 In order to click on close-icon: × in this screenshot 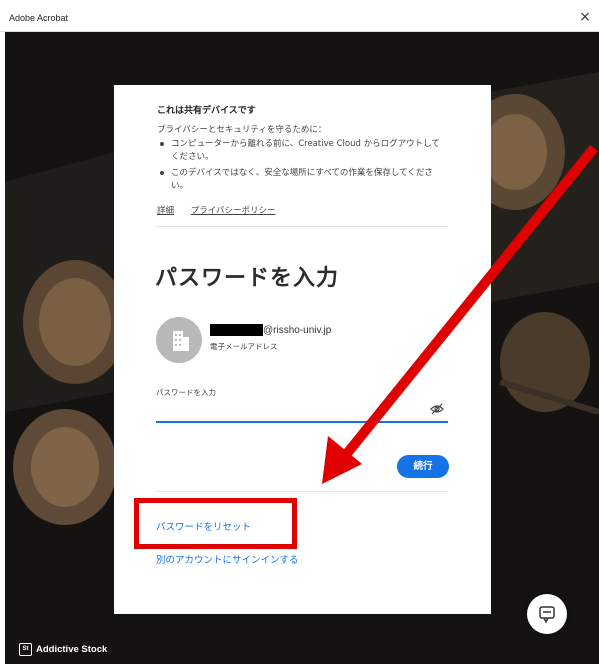, I will do `click(585, 17)`.